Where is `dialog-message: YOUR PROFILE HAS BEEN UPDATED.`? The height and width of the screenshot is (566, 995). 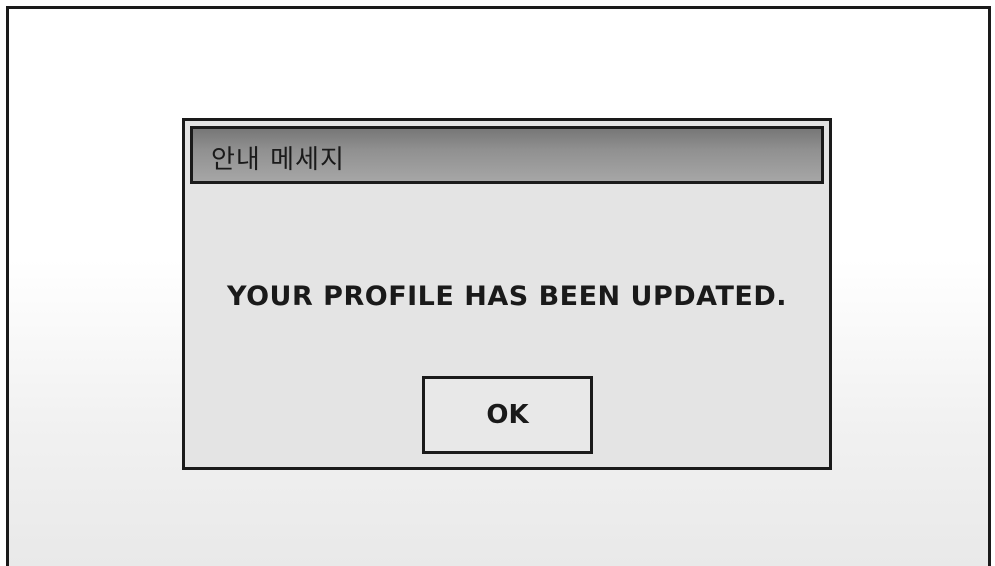
dialog-message: YOUR PROFILE HAS BEEN UPDATED. is located at coordinates (507, 296).